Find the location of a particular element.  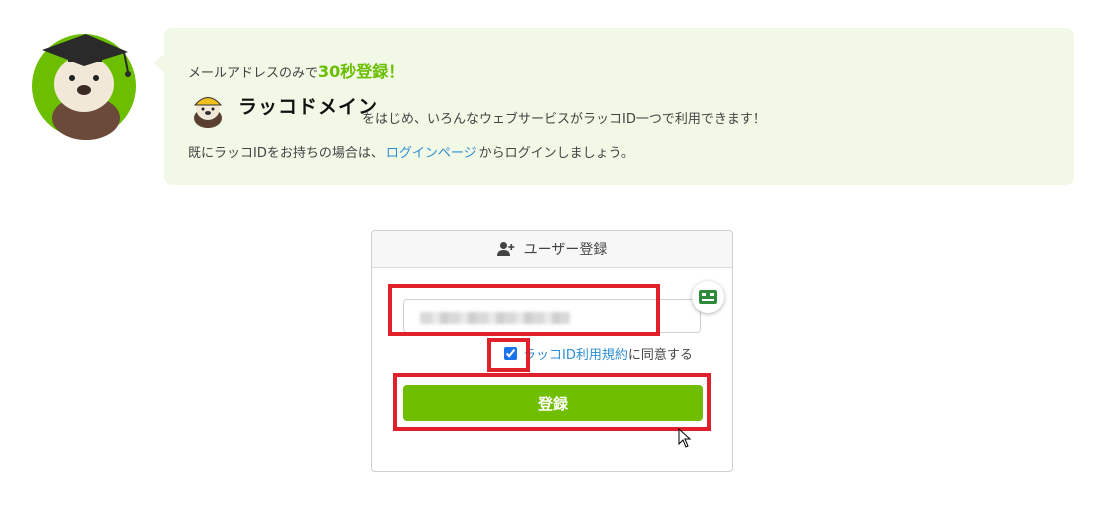

highlight-button-box is located at coordinates (552, 402).